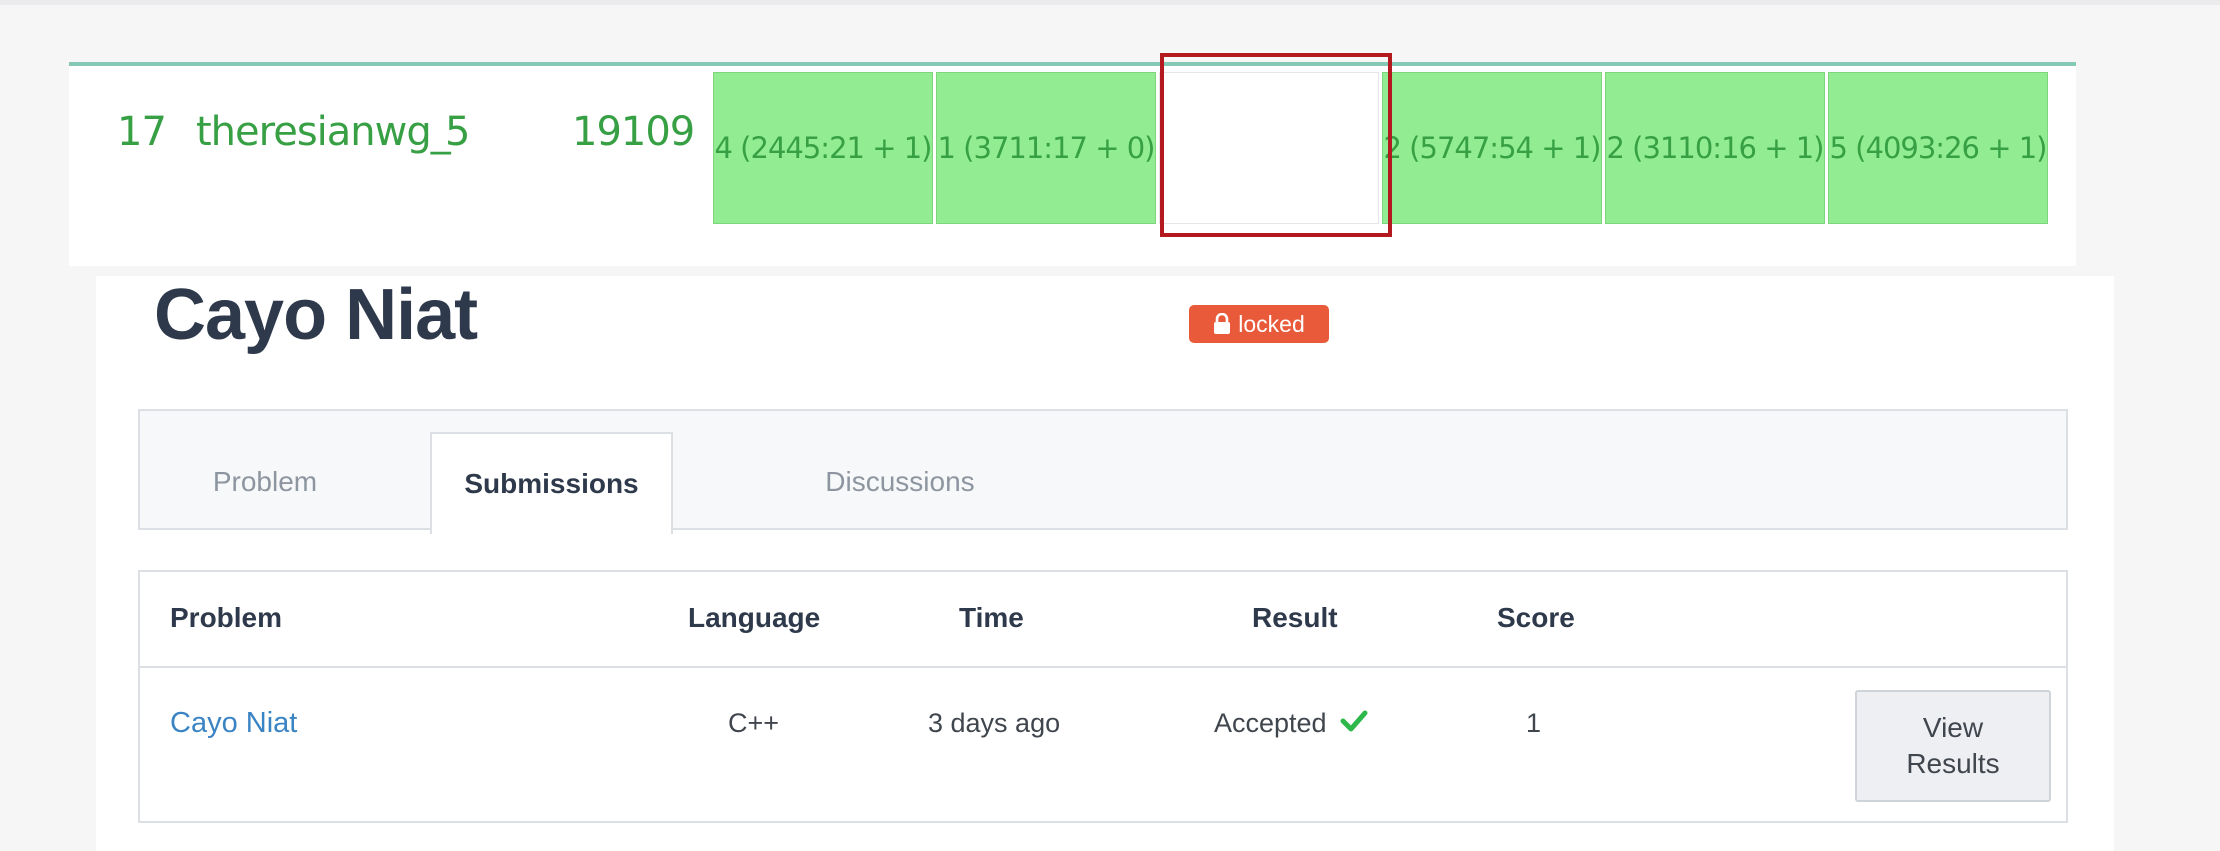 The image size is (2220, 851). I want to click on checkmark-icon, so click(1354, 724).